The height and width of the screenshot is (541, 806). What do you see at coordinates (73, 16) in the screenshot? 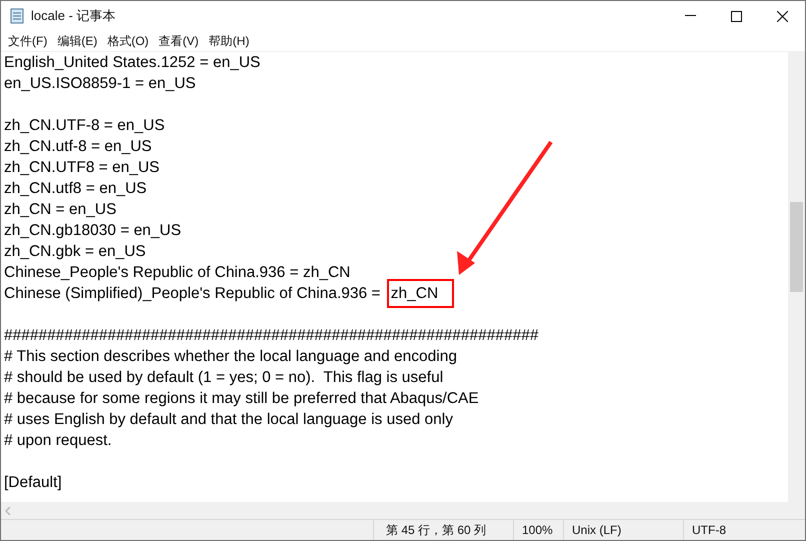
I see `window-title: locale - 记事本` at bounding box center [73, 16].